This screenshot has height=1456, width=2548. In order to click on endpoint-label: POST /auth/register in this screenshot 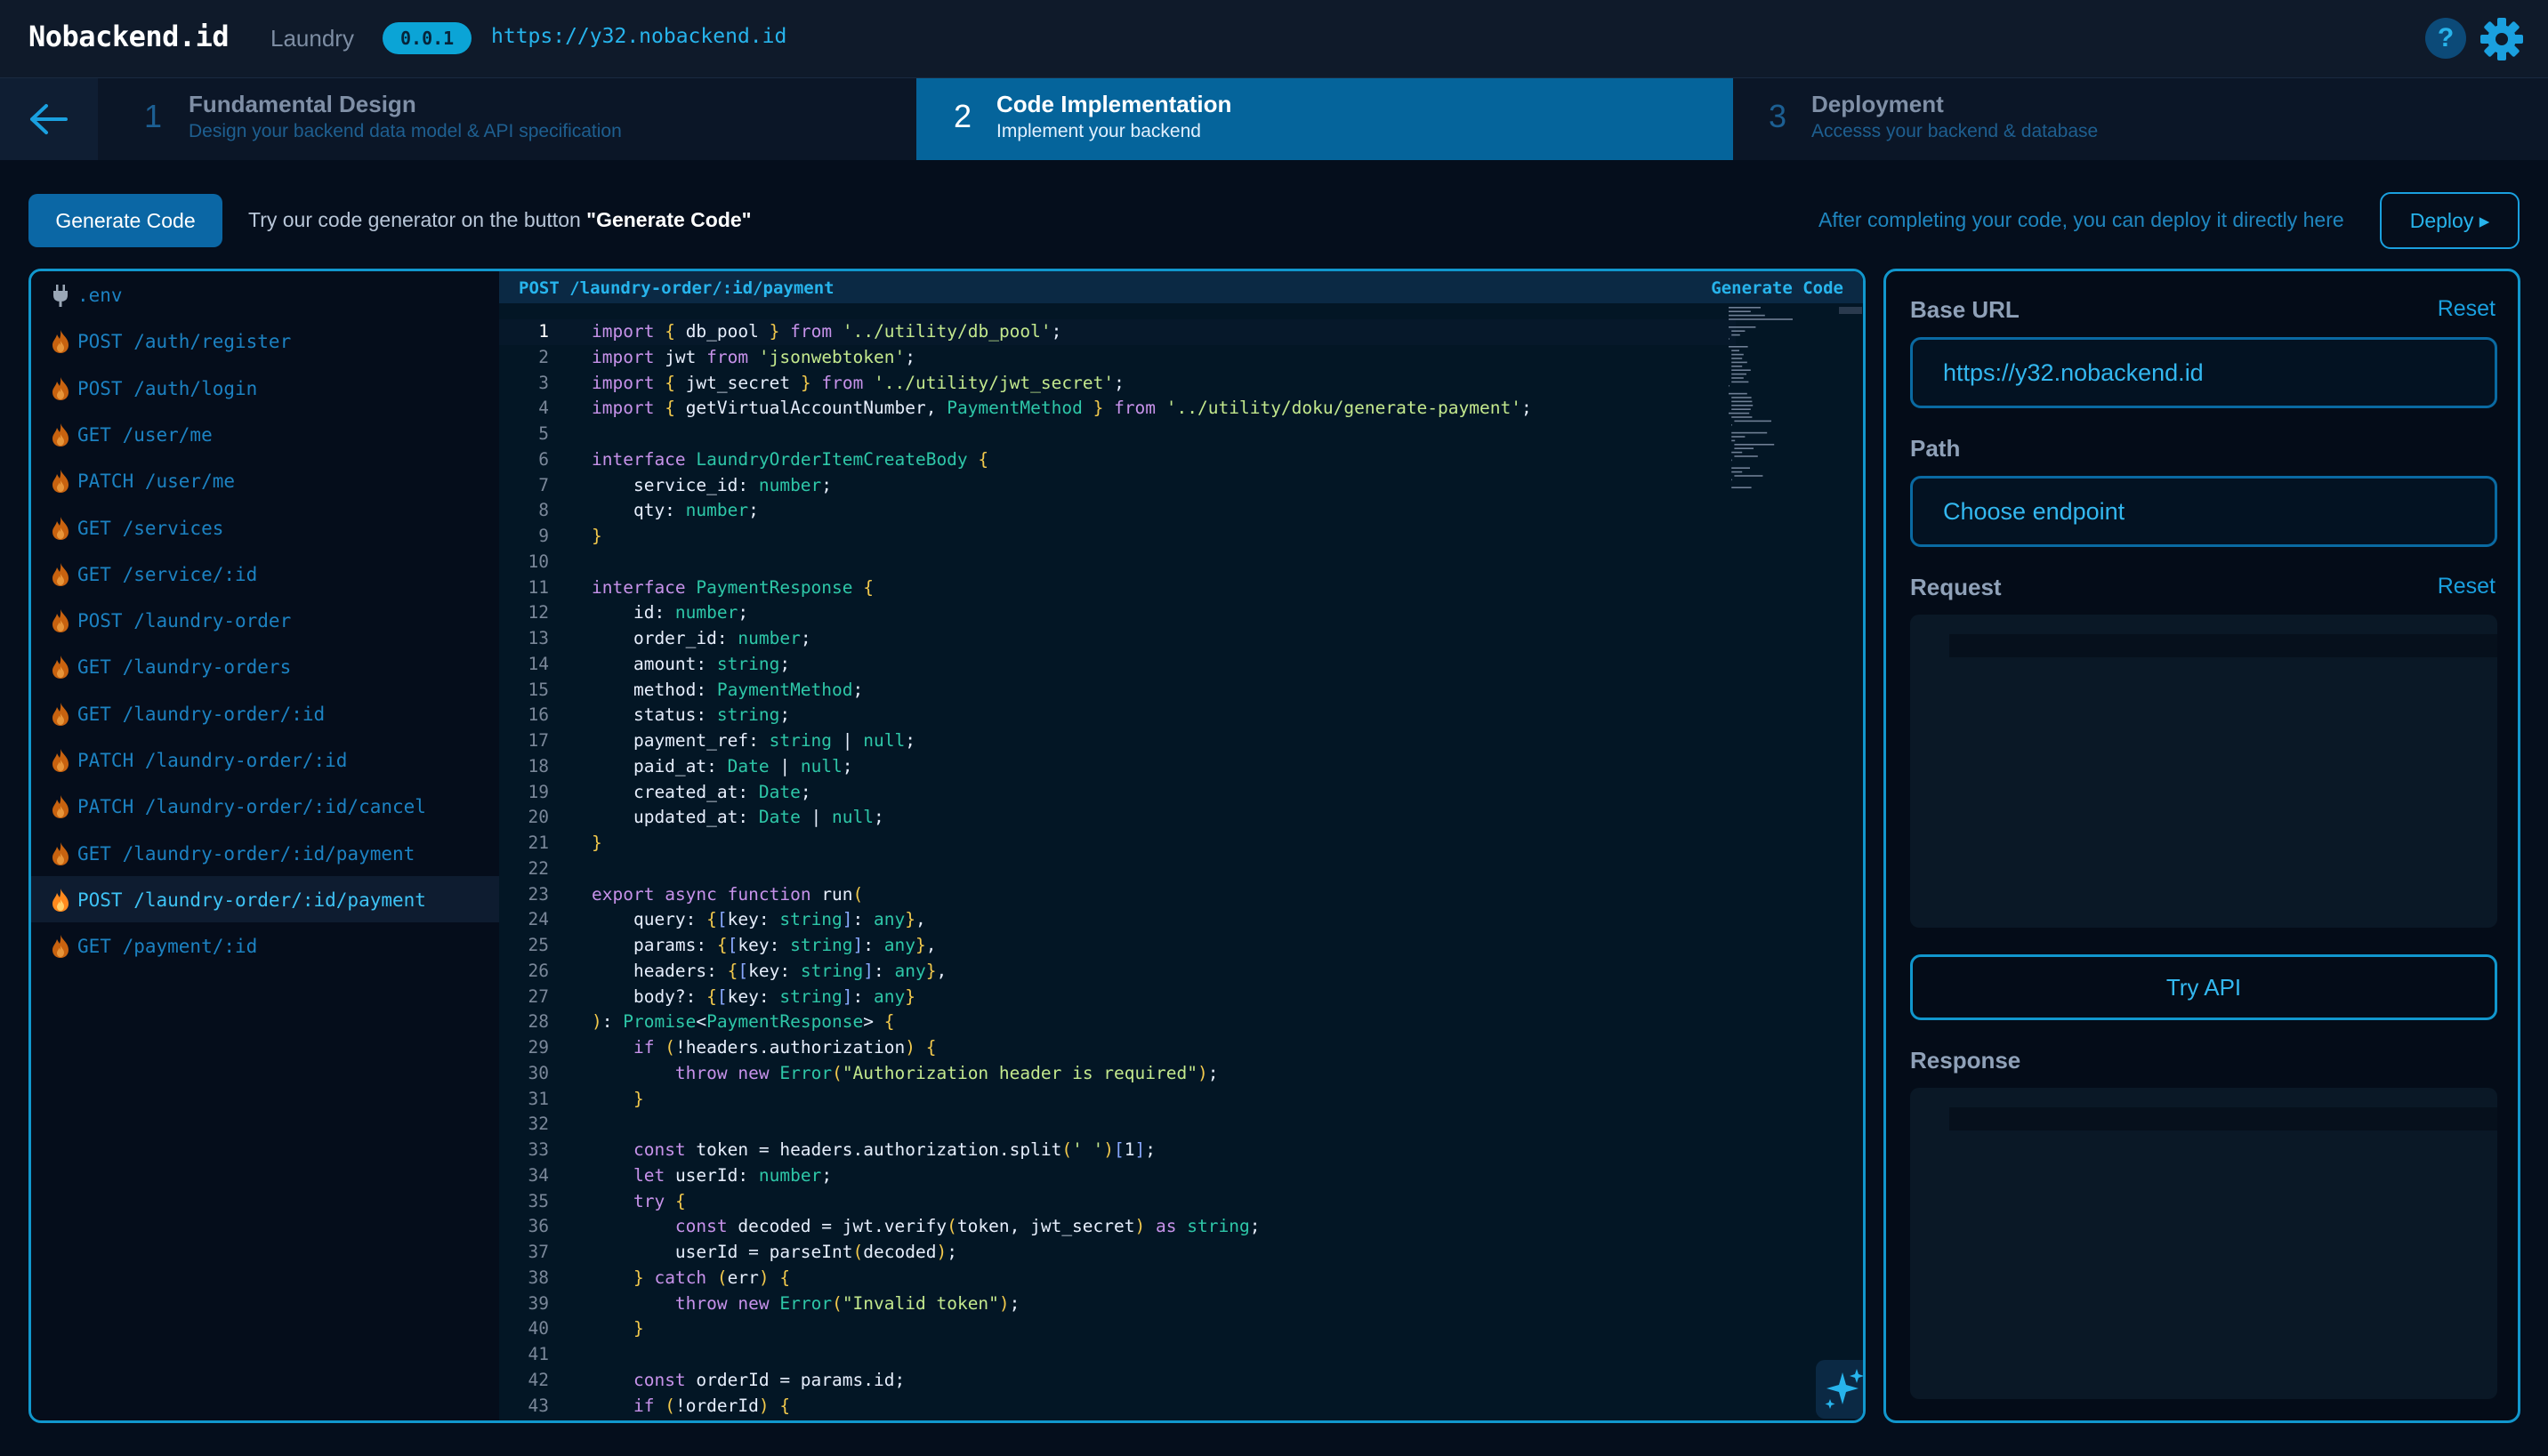, I will do `click(184, 342)`.